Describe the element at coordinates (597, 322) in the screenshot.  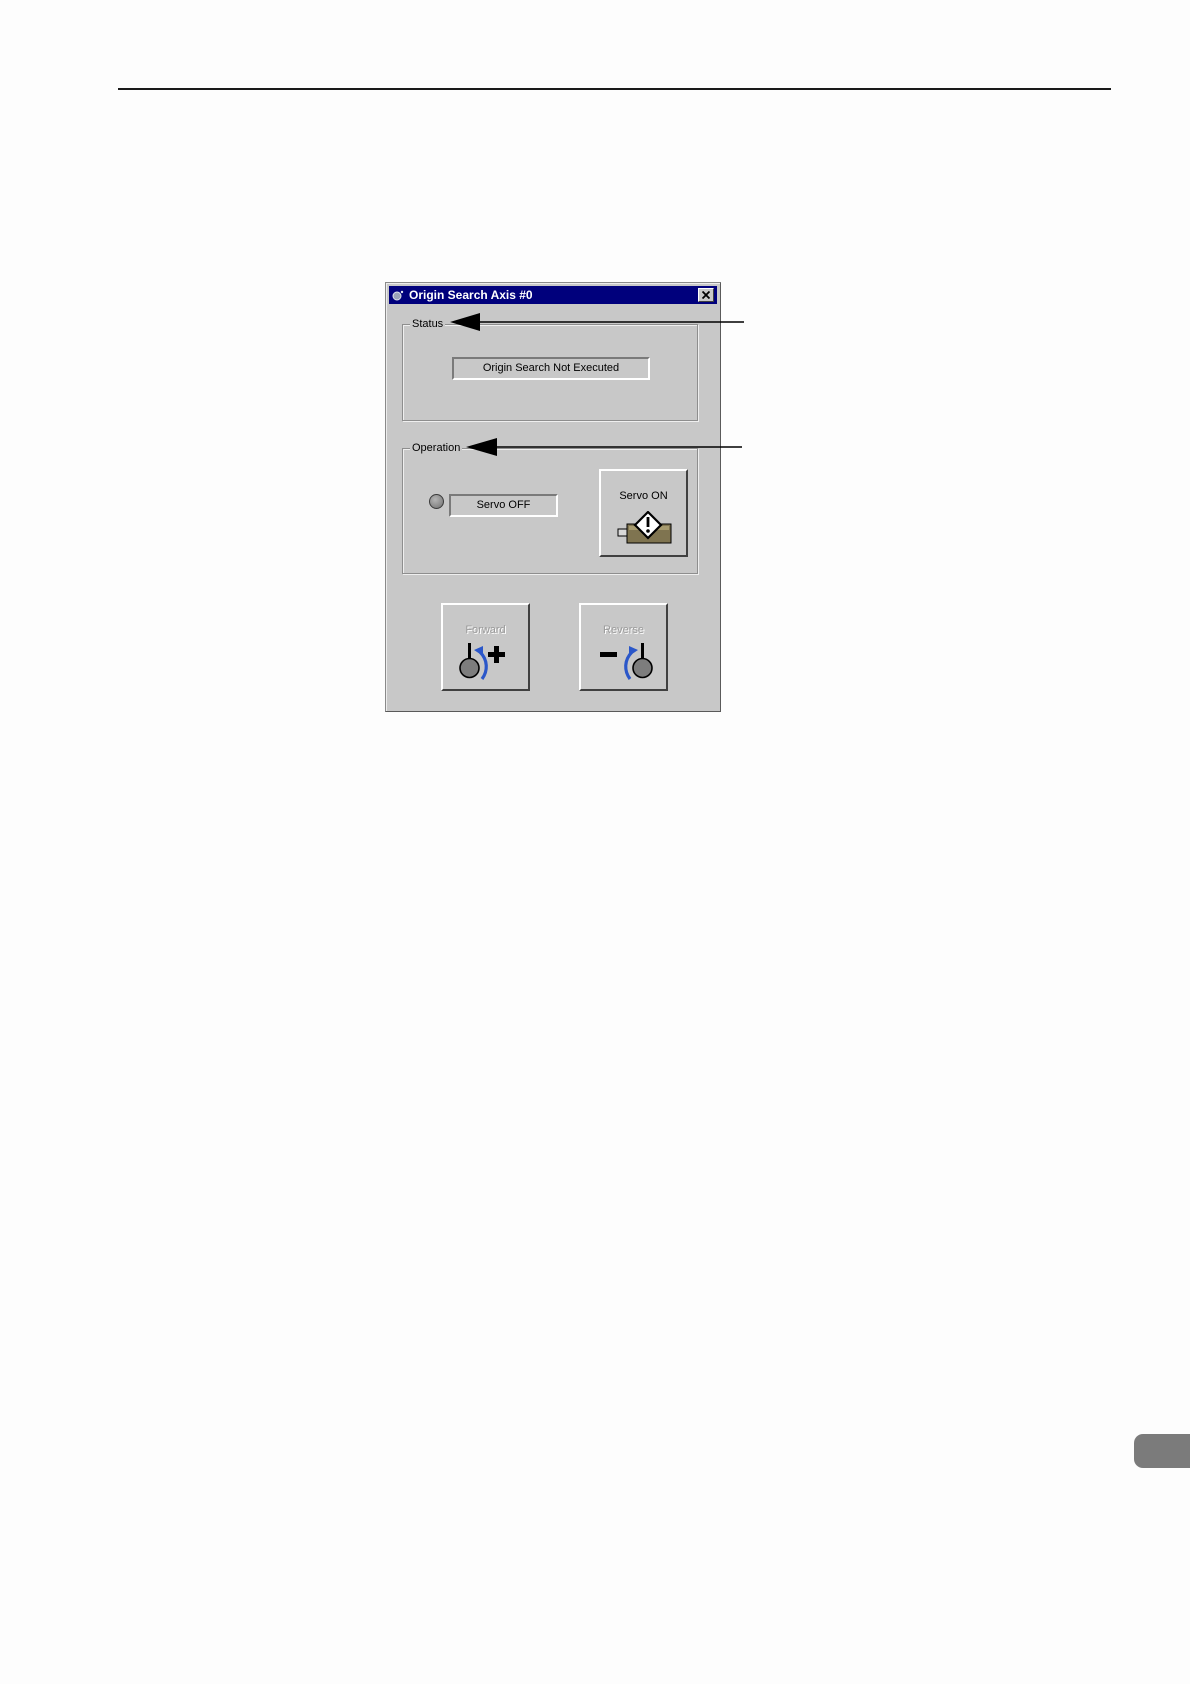
I see `status-callout-arrow` at that location.